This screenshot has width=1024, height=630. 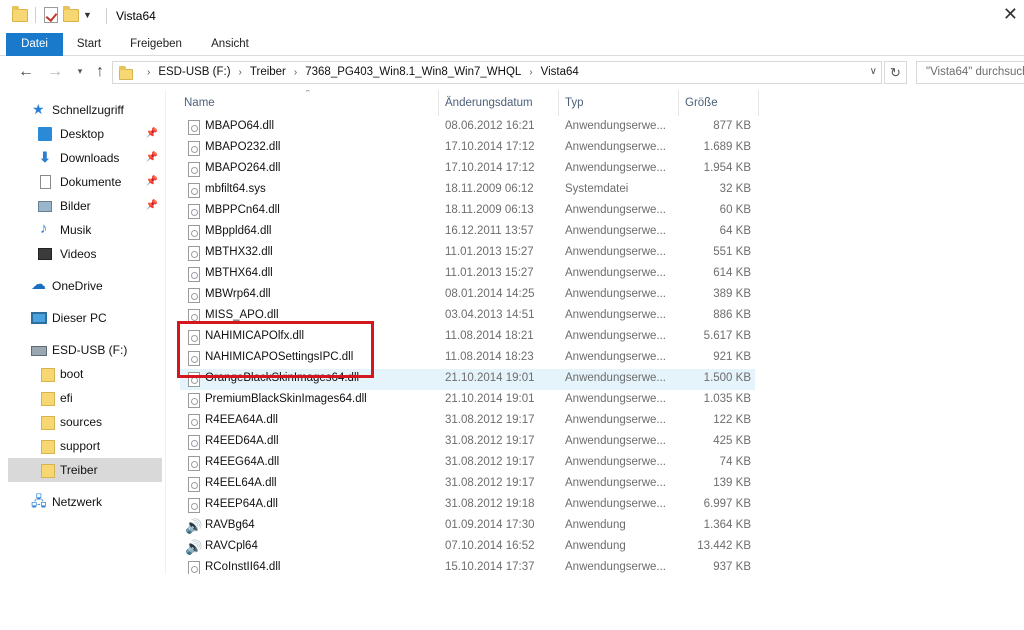 I want to click on address-history-icon: ∨, so click(x=873, y=71).